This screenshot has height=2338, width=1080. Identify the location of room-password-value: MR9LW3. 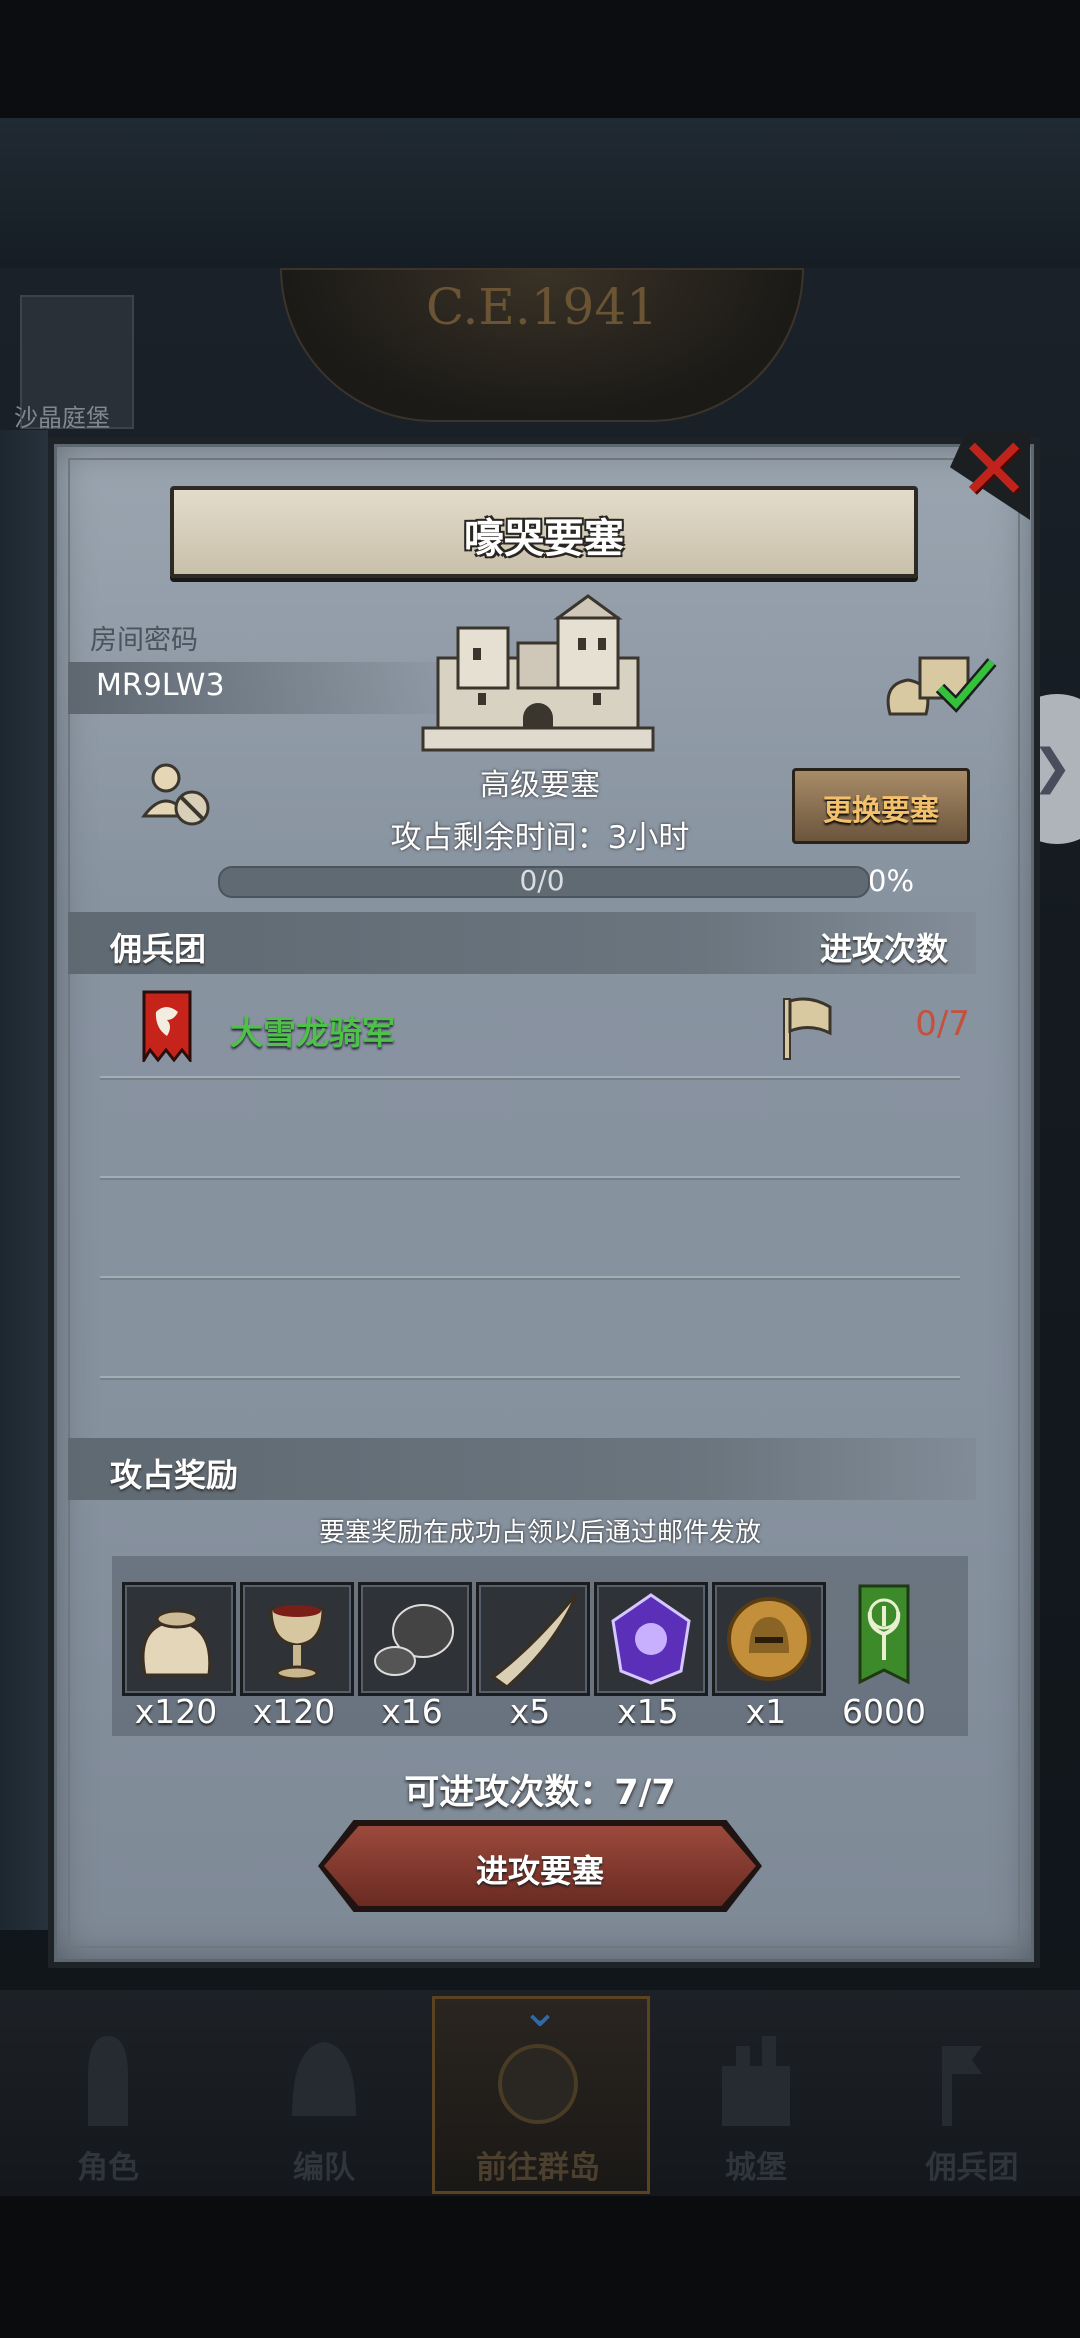
(160, 685).